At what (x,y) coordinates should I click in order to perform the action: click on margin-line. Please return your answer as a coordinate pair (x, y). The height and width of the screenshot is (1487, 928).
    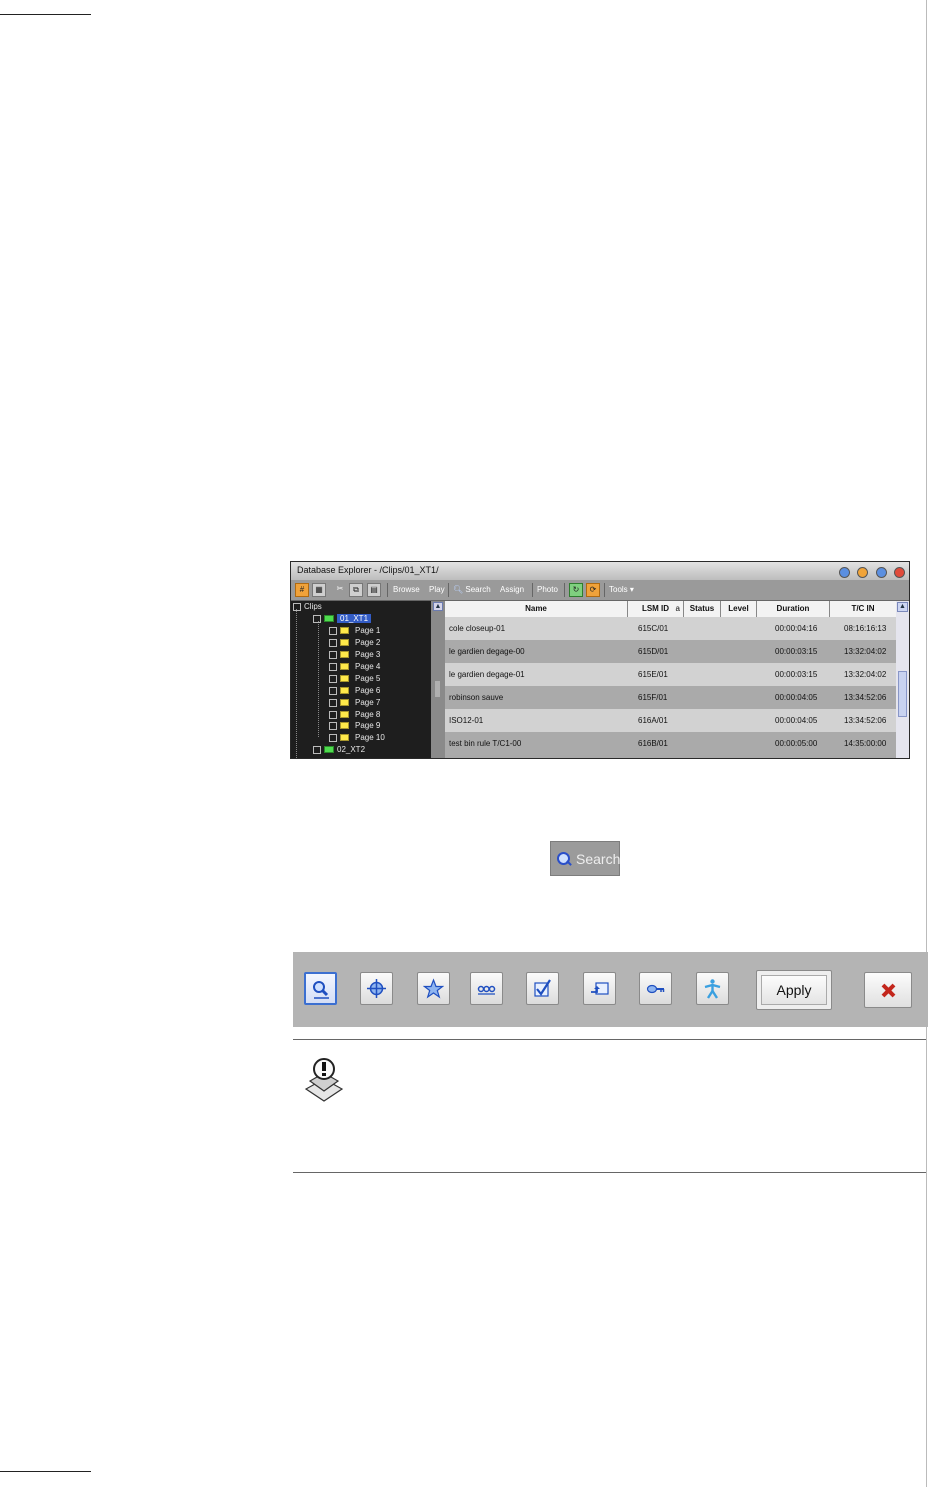
    Looking at the image, I should click on (926, 743).